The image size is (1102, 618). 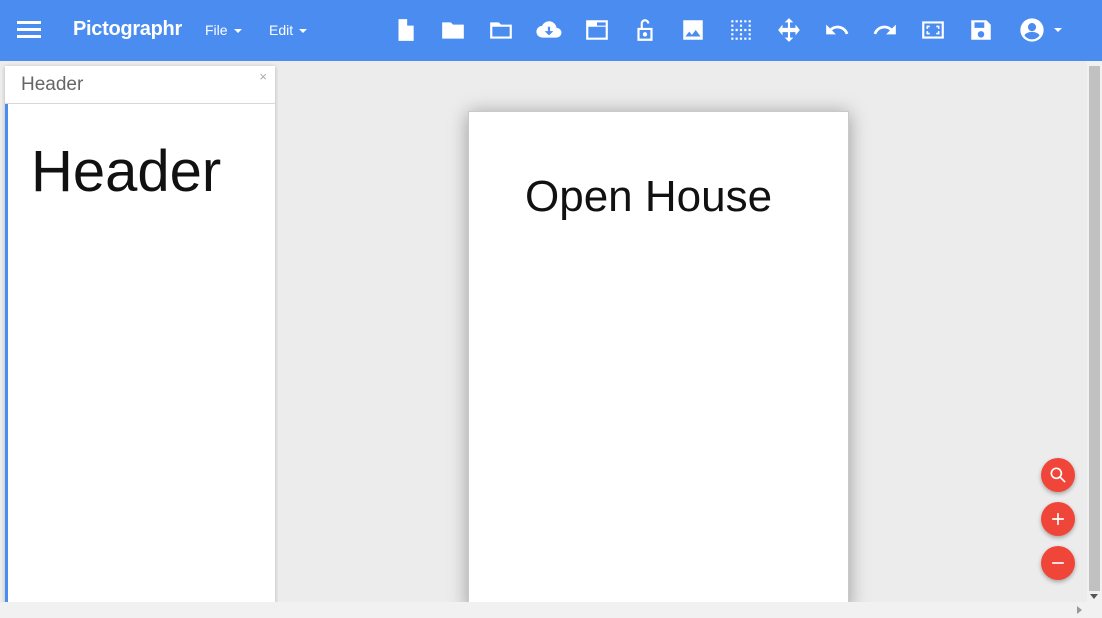 What do you see at coordinates (216, 30) in the screenshot?
I see `file-menu-label: File` at bounding box center [216, 30].